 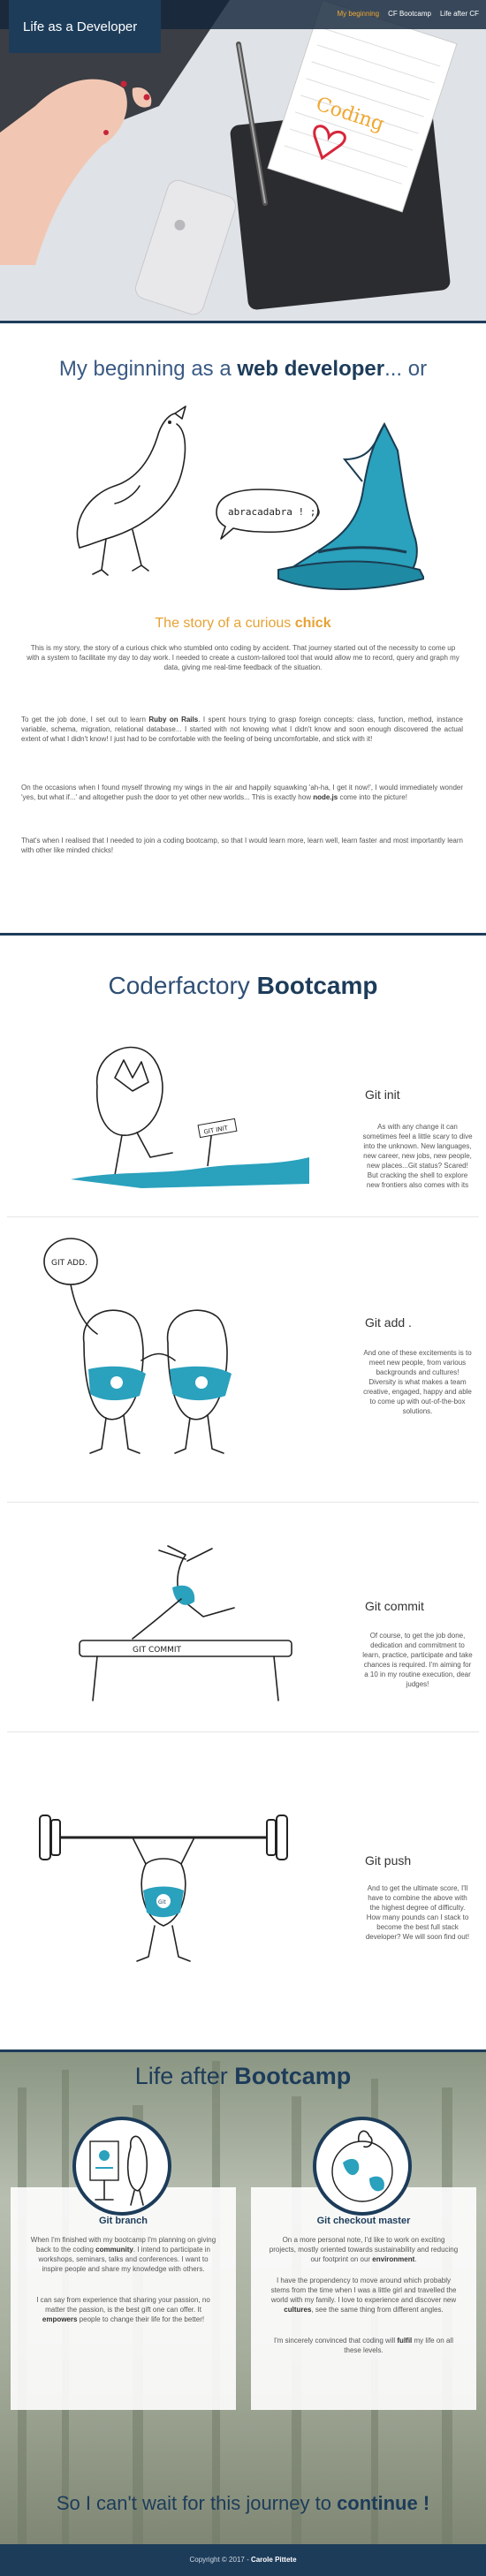 I want to click on speaker-chick-illustration, so click(x=118, y=2170).